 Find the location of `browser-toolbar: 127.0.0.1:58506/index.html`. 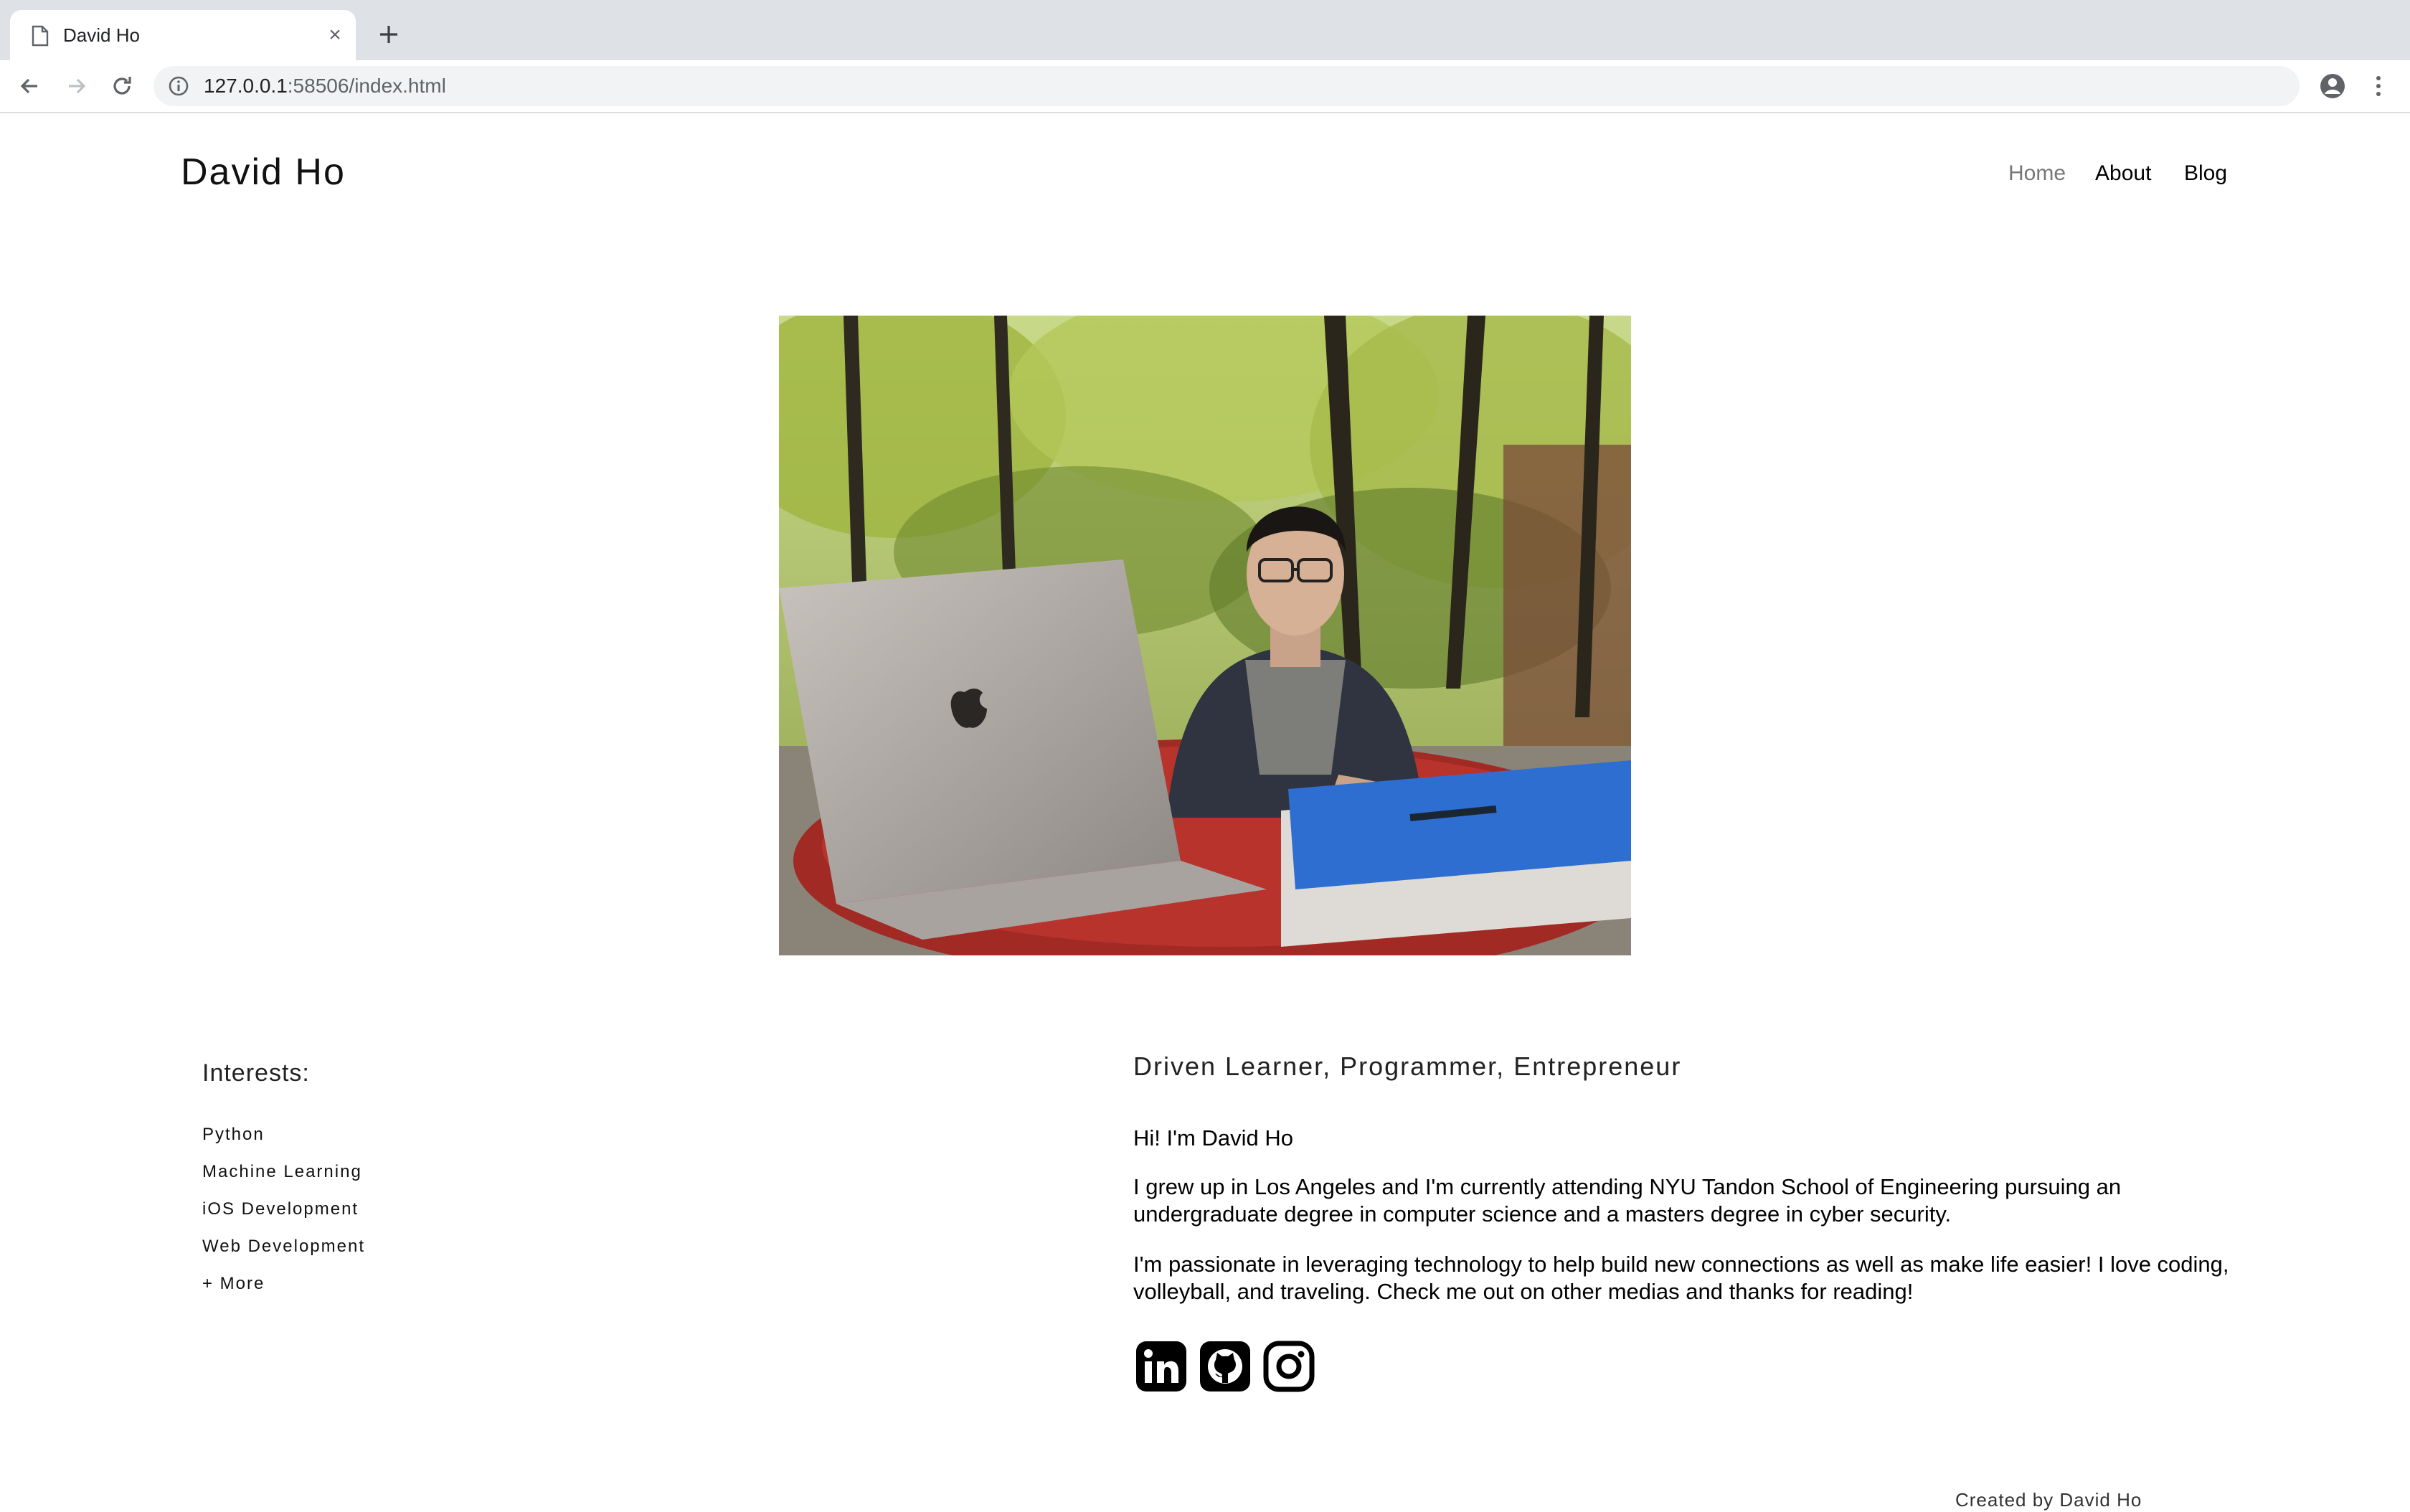

browser-toolbar: 127.0.0.1:58506/index.html is located at coordinates (1205, 86).